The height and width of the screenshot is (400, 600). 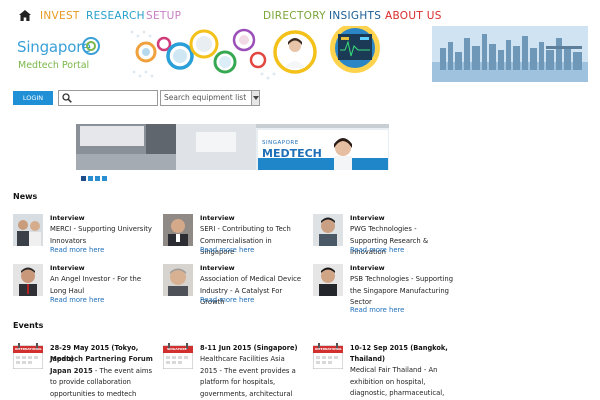 I want to click on image-slider: SINGAPORE MEDTECH, so click(x=232, y=147).